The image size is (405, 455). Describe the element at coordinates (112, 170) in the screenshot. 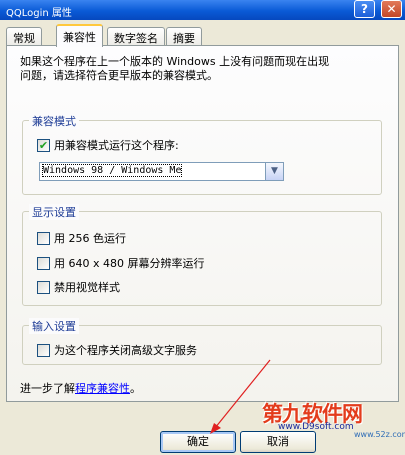

I see `compat-os-selected-value: Windows 98 / Windows Me` at that location.